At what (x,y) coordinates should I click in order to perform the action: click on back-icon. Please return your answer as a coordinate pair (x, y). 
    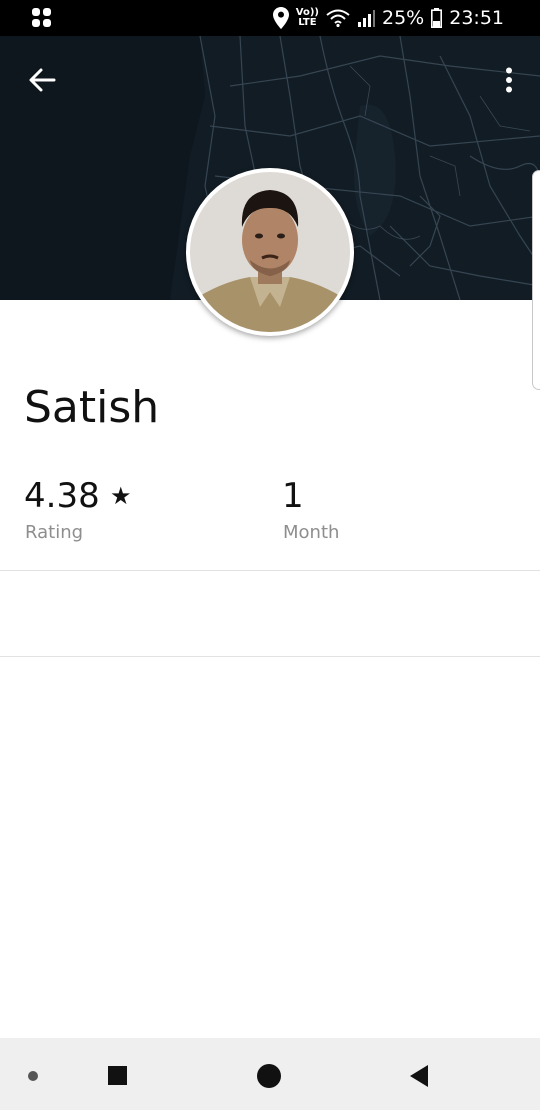
    Looking at the image, I should click on (419, 1076).